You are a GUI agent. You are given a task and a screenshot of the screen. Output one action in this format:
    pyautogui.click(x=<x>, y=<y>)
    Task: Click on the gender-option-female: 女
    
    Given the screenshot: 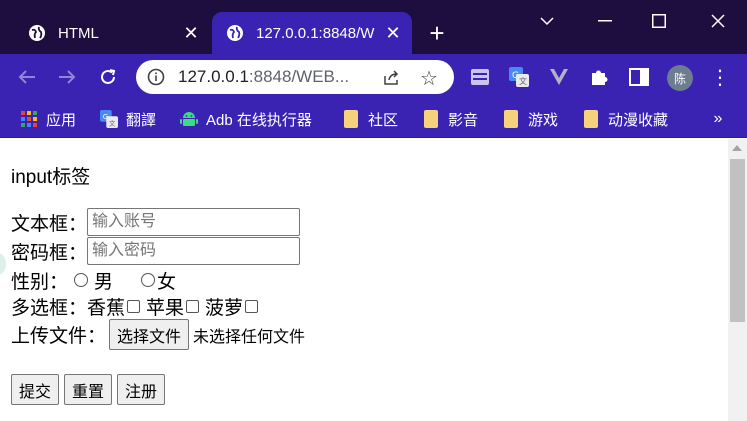 What is the action you would take?
    pyautogui.click(x=167, y=282)
    